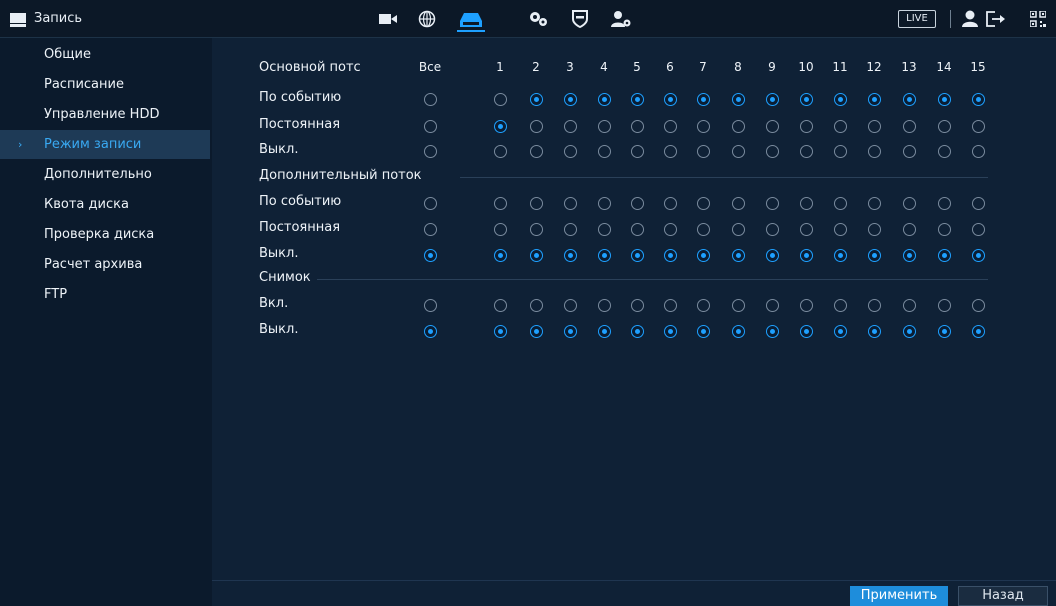 The height and width of the screenshot is (606, 1056). What do you see at coordinates (621, 19) in the screenshot?
I see `user-settings-icon` at bounding box center [621, 19].